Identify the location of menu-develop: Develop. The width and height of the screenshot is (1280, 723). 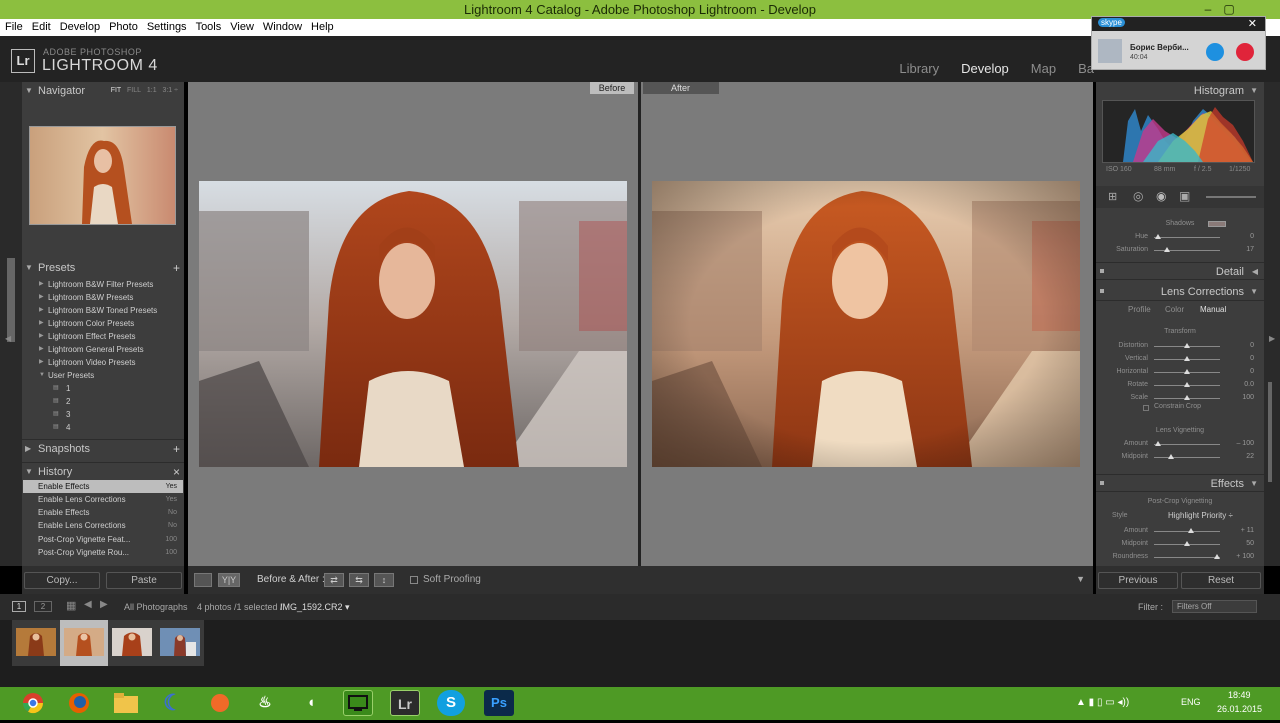
(79, 26).